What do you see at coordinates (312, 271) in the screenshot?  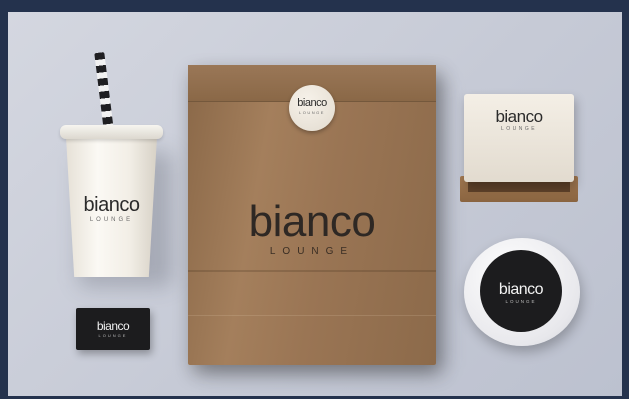 I see `bag-crease` at bounding box center [312, 271].